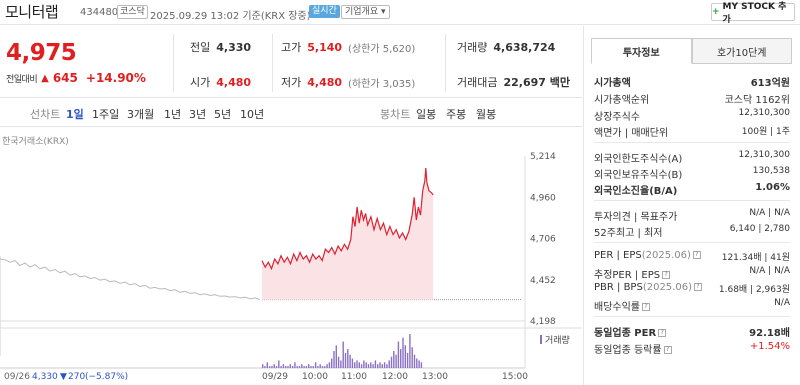  Describe the element at coordinates (291, 82) in the screenshot. I see `low-label: 저가` at that location.